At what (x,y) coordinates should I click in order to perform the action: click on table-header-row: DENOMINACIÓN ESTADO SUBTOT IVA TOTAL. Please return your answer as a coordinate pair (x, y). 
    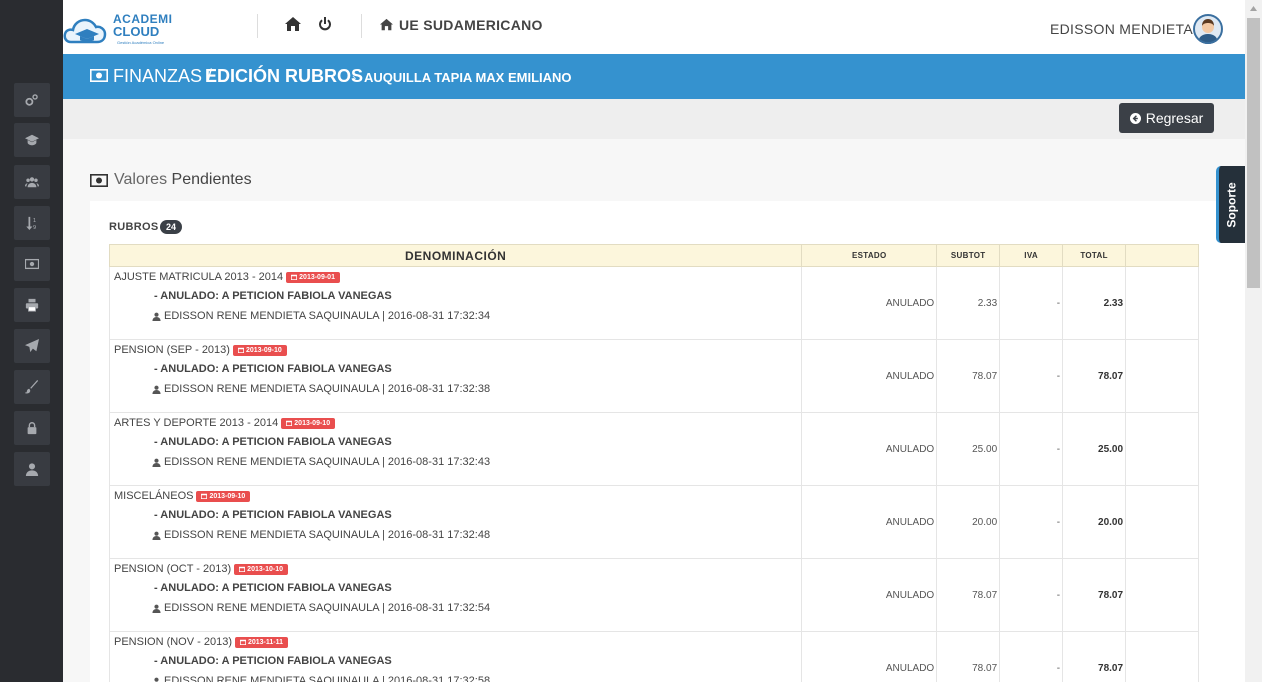
    Looking at the image, I should click on (653, 255).